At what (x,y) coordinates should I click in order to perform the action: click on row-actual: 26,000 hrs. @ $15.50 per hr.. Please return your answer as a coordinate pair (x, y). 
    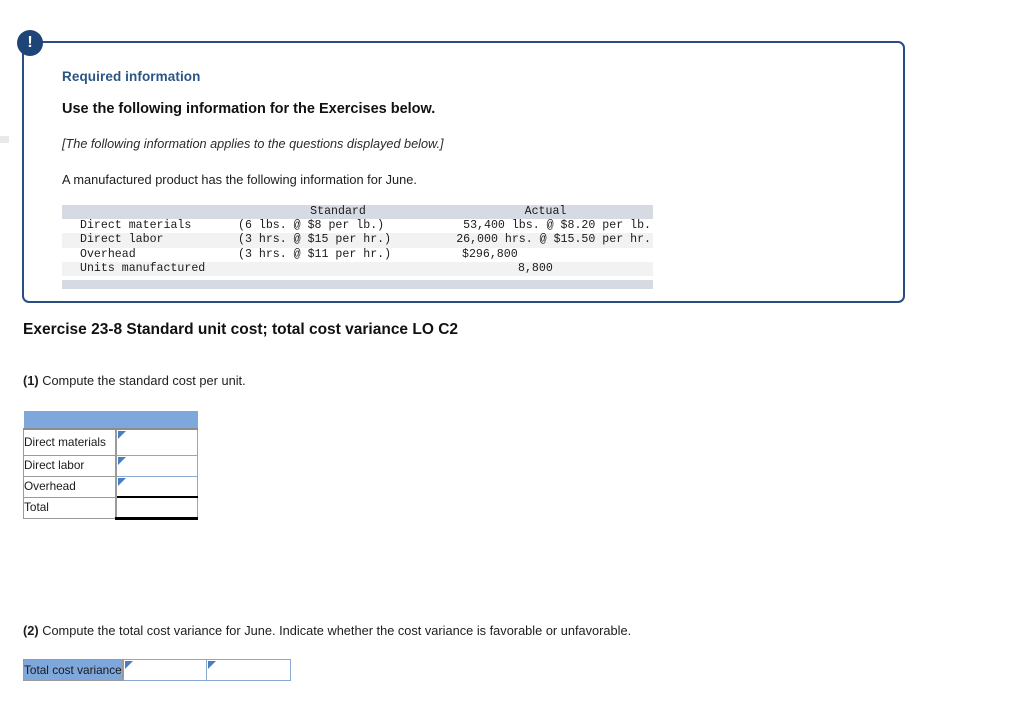
    Looking at the image, I should click on (545, 240).